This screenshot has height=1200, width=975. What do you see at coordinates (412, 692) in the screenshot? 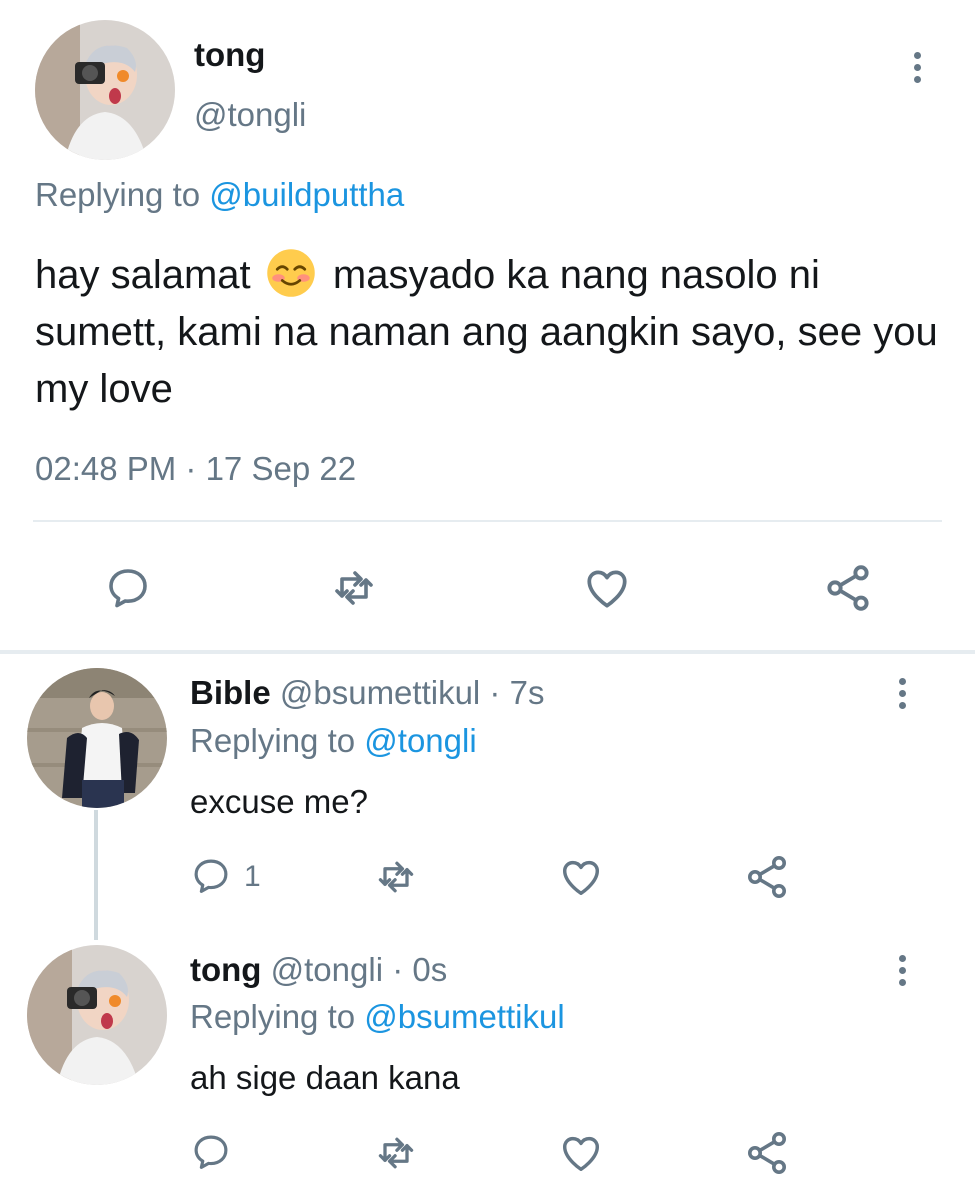
I see `reply-author-meta: @bsumettikul · 7s` at bounding box center [412, 692].